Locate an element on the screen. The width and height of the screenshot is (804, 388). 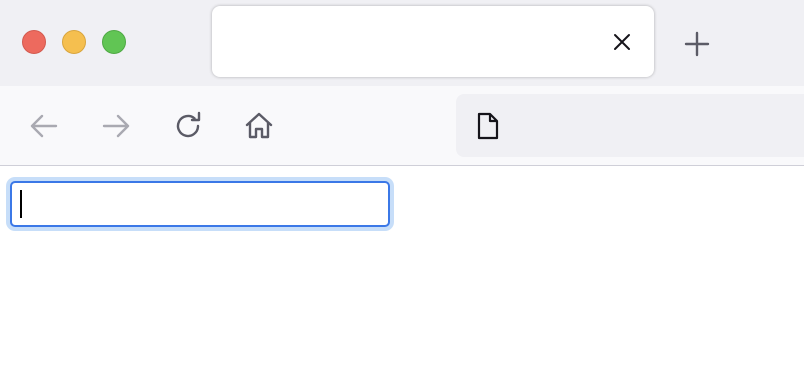
home-button is located at coordinates (259, 126).